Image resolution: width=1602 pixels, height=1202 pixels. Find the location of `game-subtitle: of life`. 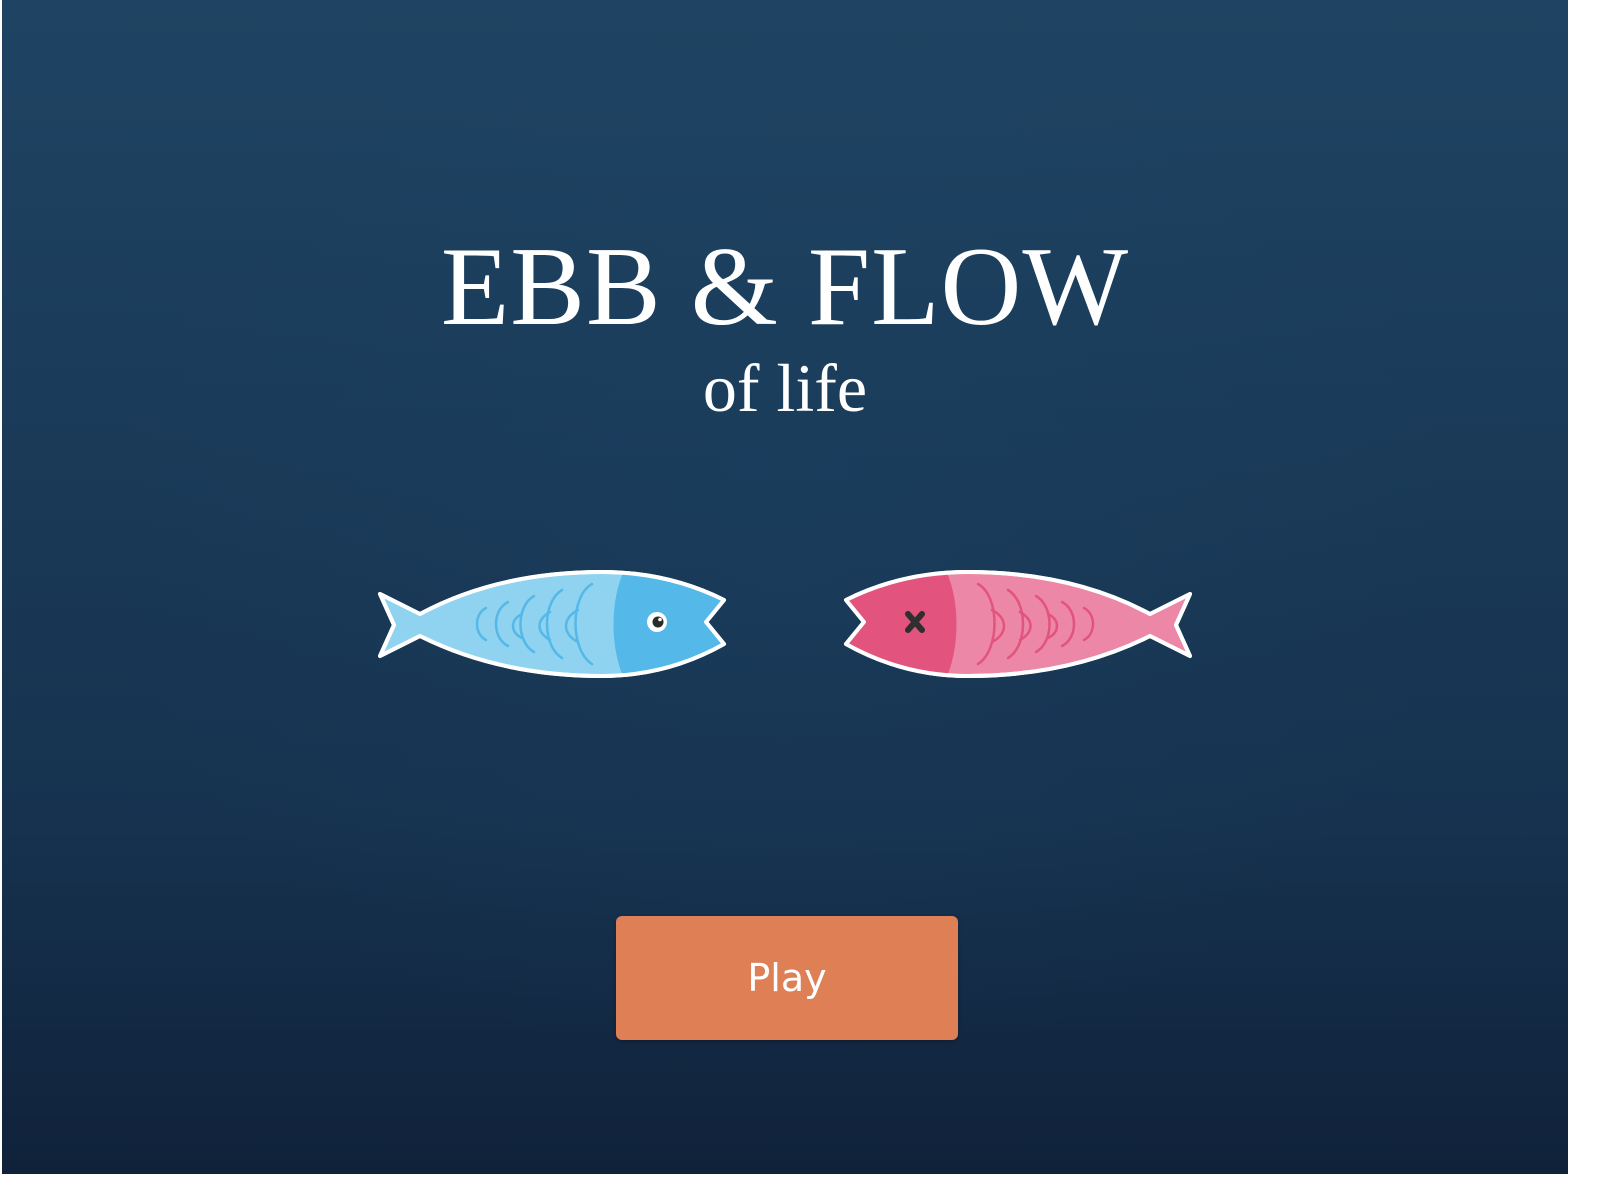

game-subtitle: of life is located at coordinates (785, 388).